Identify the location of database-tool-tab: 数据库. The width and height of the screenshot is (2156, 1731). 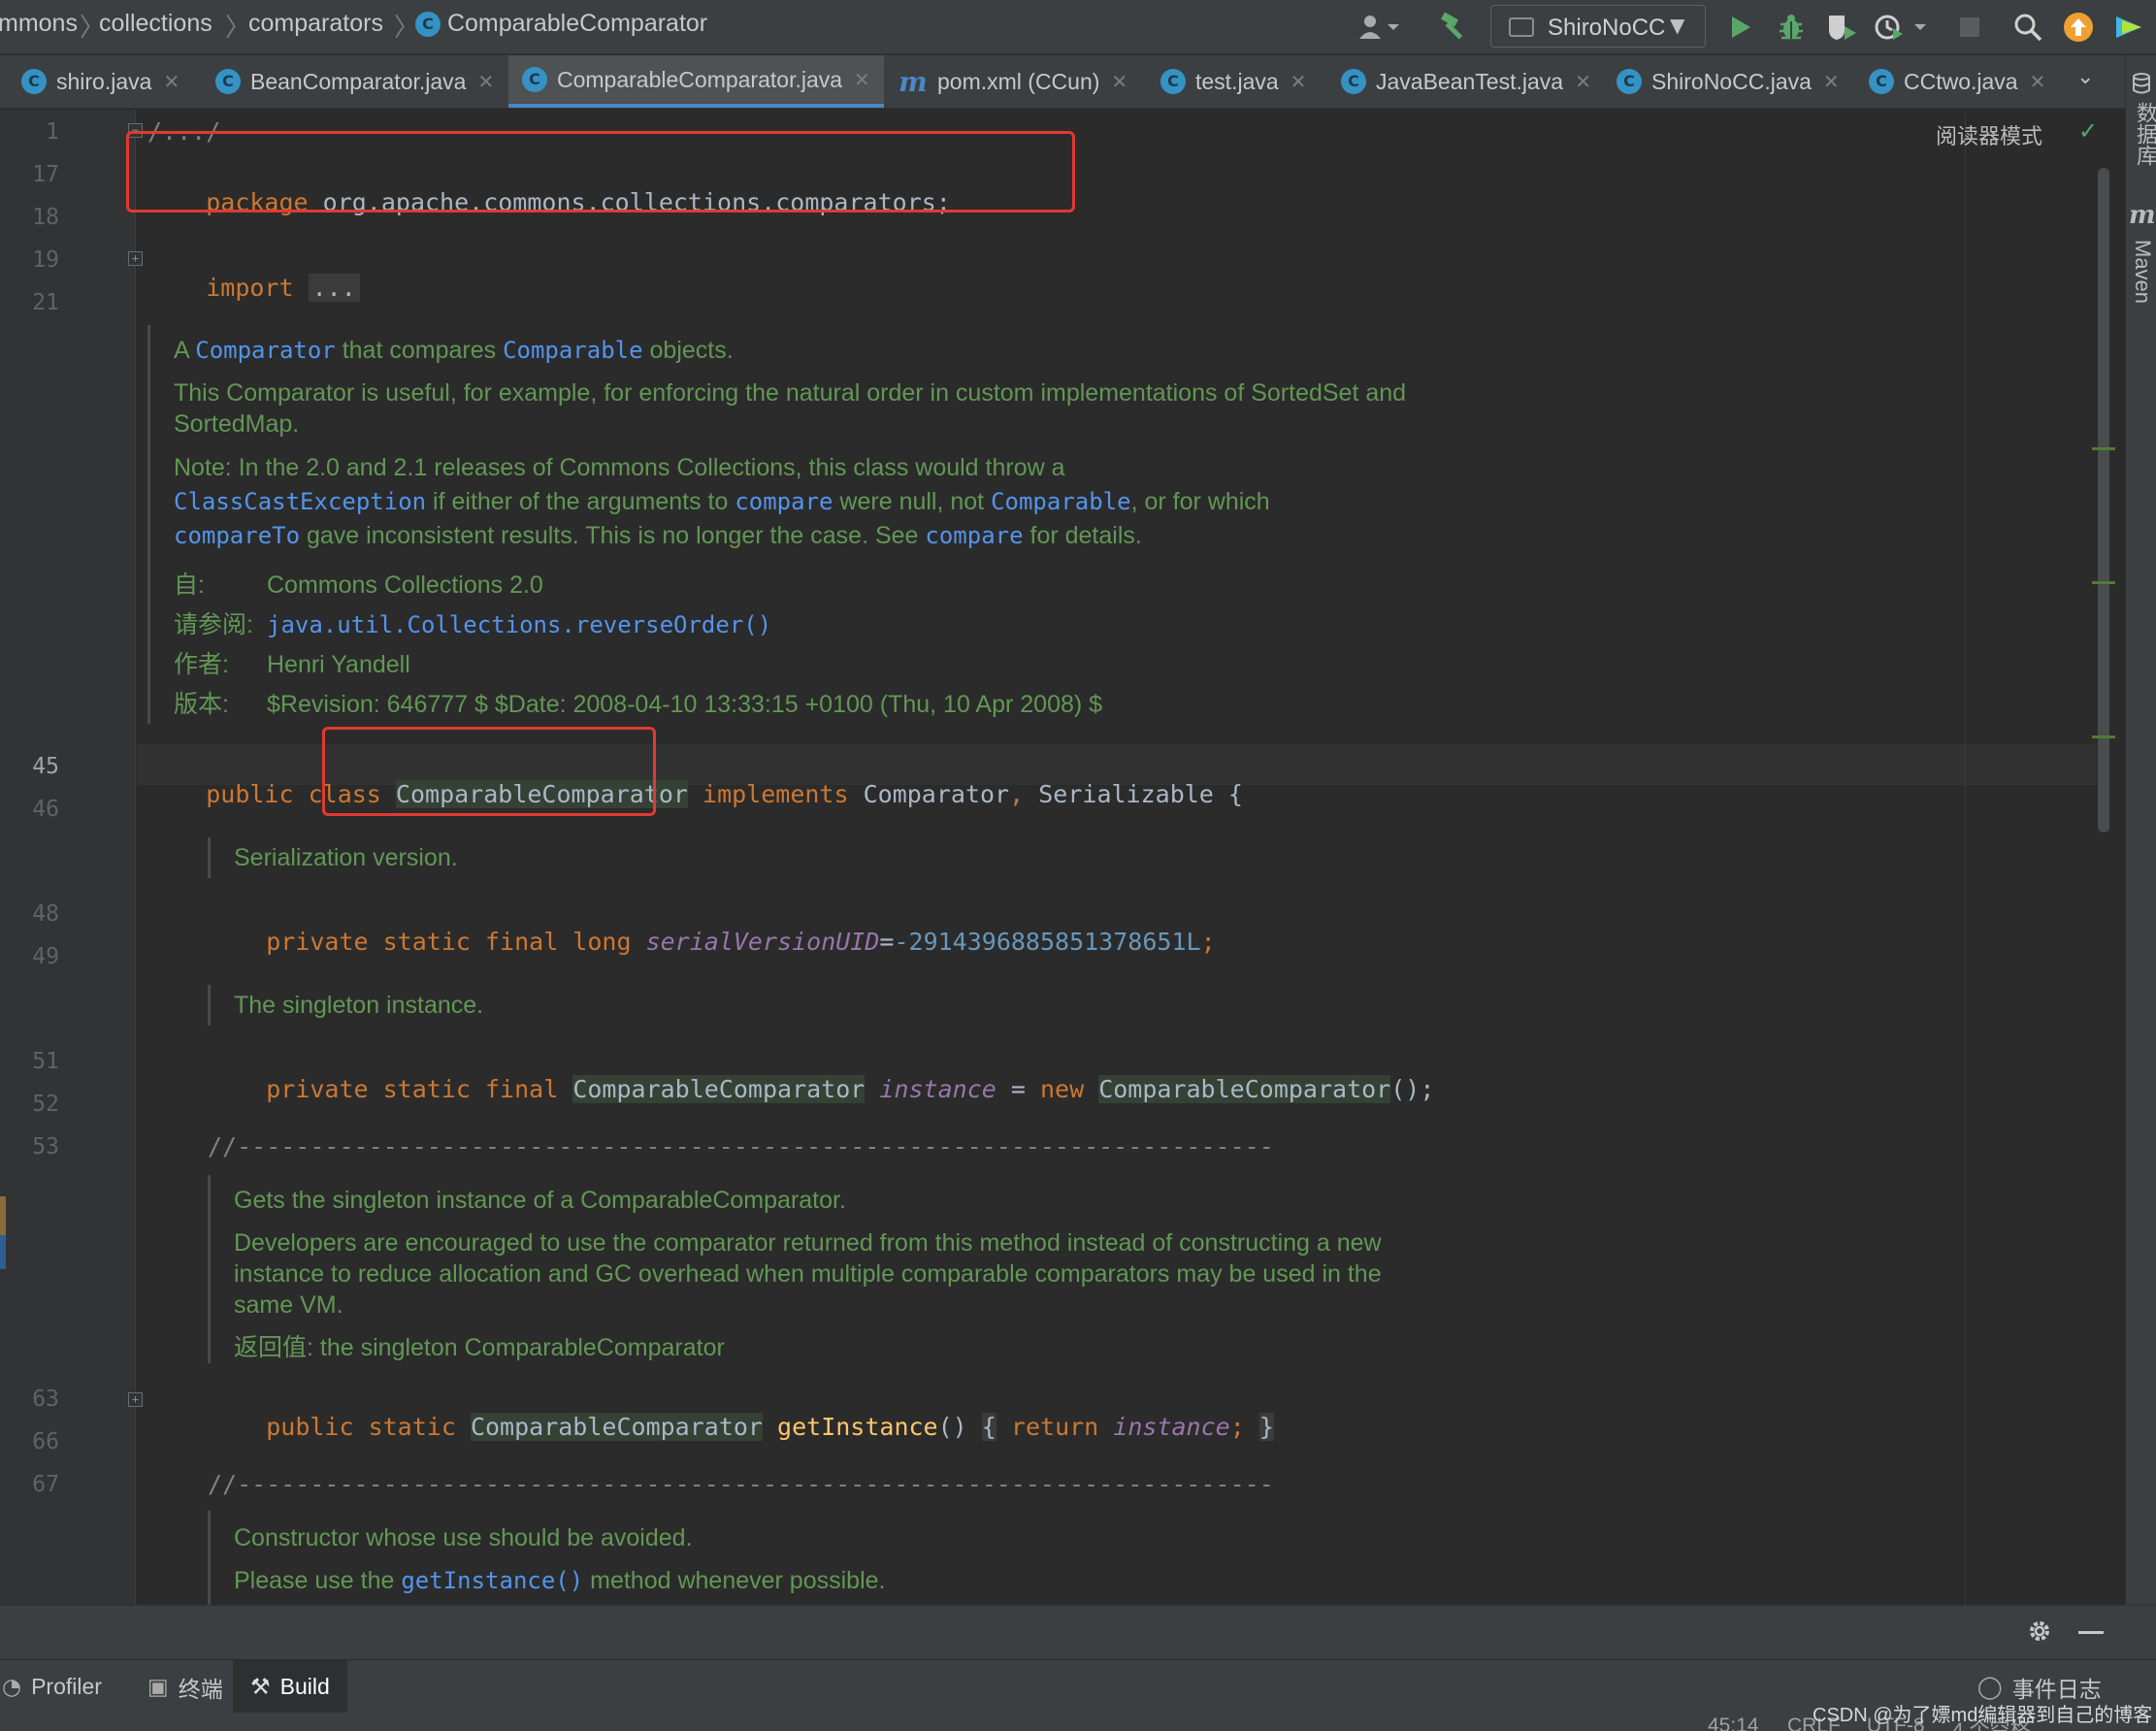
(2143, 134).